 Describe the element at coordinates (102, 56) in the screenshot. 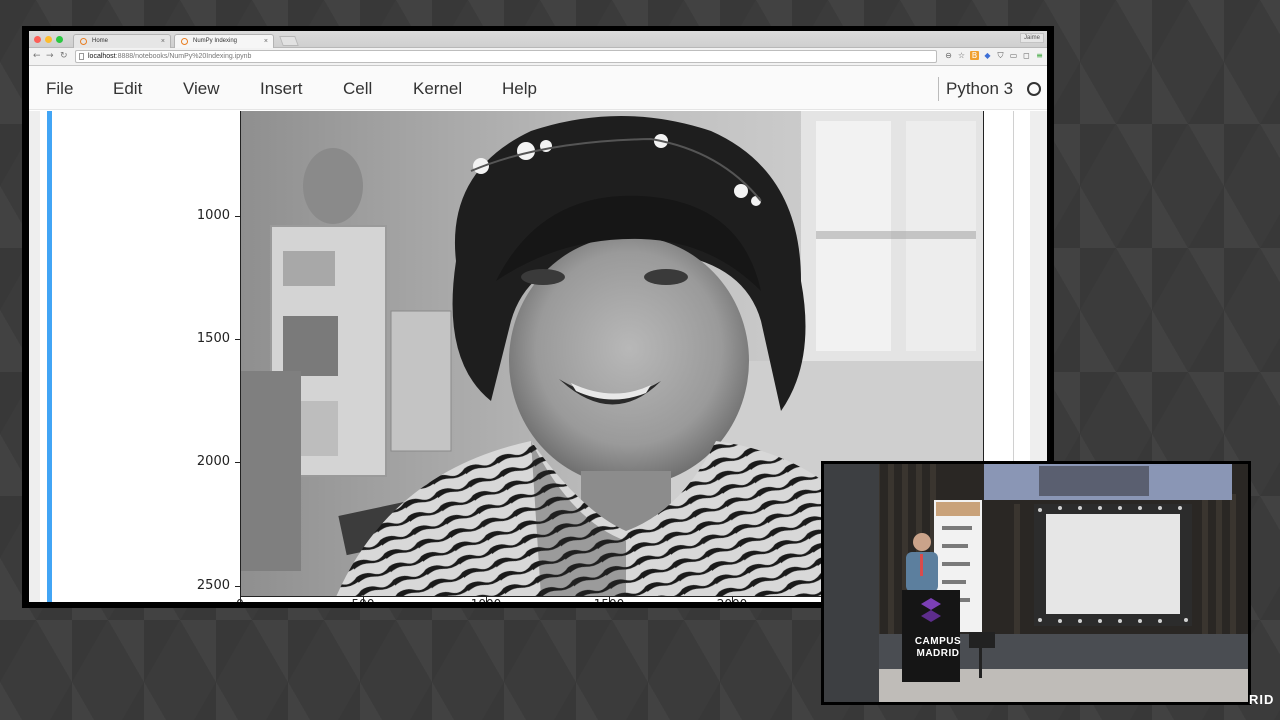

I see `url-host: localhost` at that location.